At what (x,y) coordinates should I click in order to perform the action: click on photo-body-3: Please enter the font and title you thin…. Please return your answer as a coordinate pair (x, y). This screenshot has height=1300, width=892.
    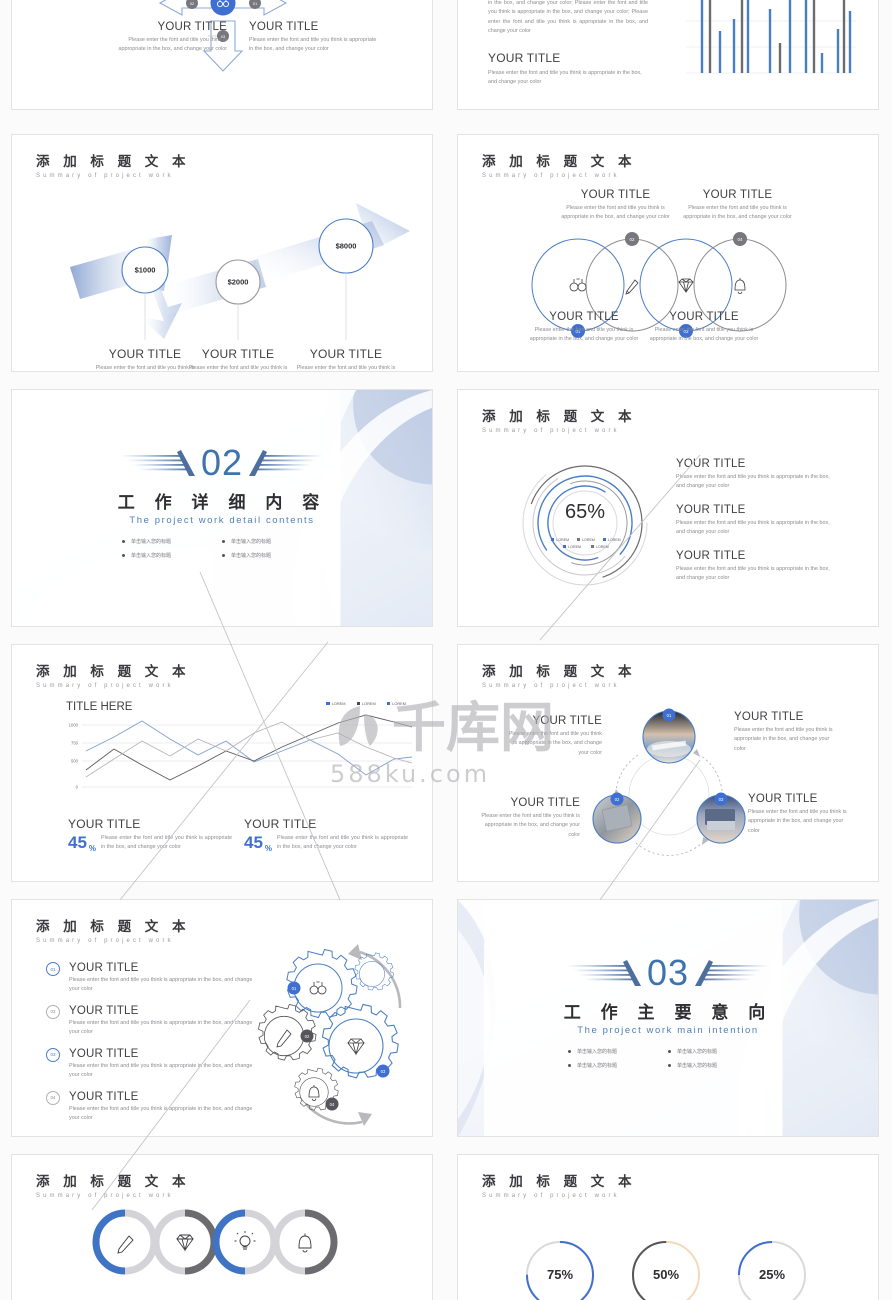
    Looking at the image, I should click on (530, 825).